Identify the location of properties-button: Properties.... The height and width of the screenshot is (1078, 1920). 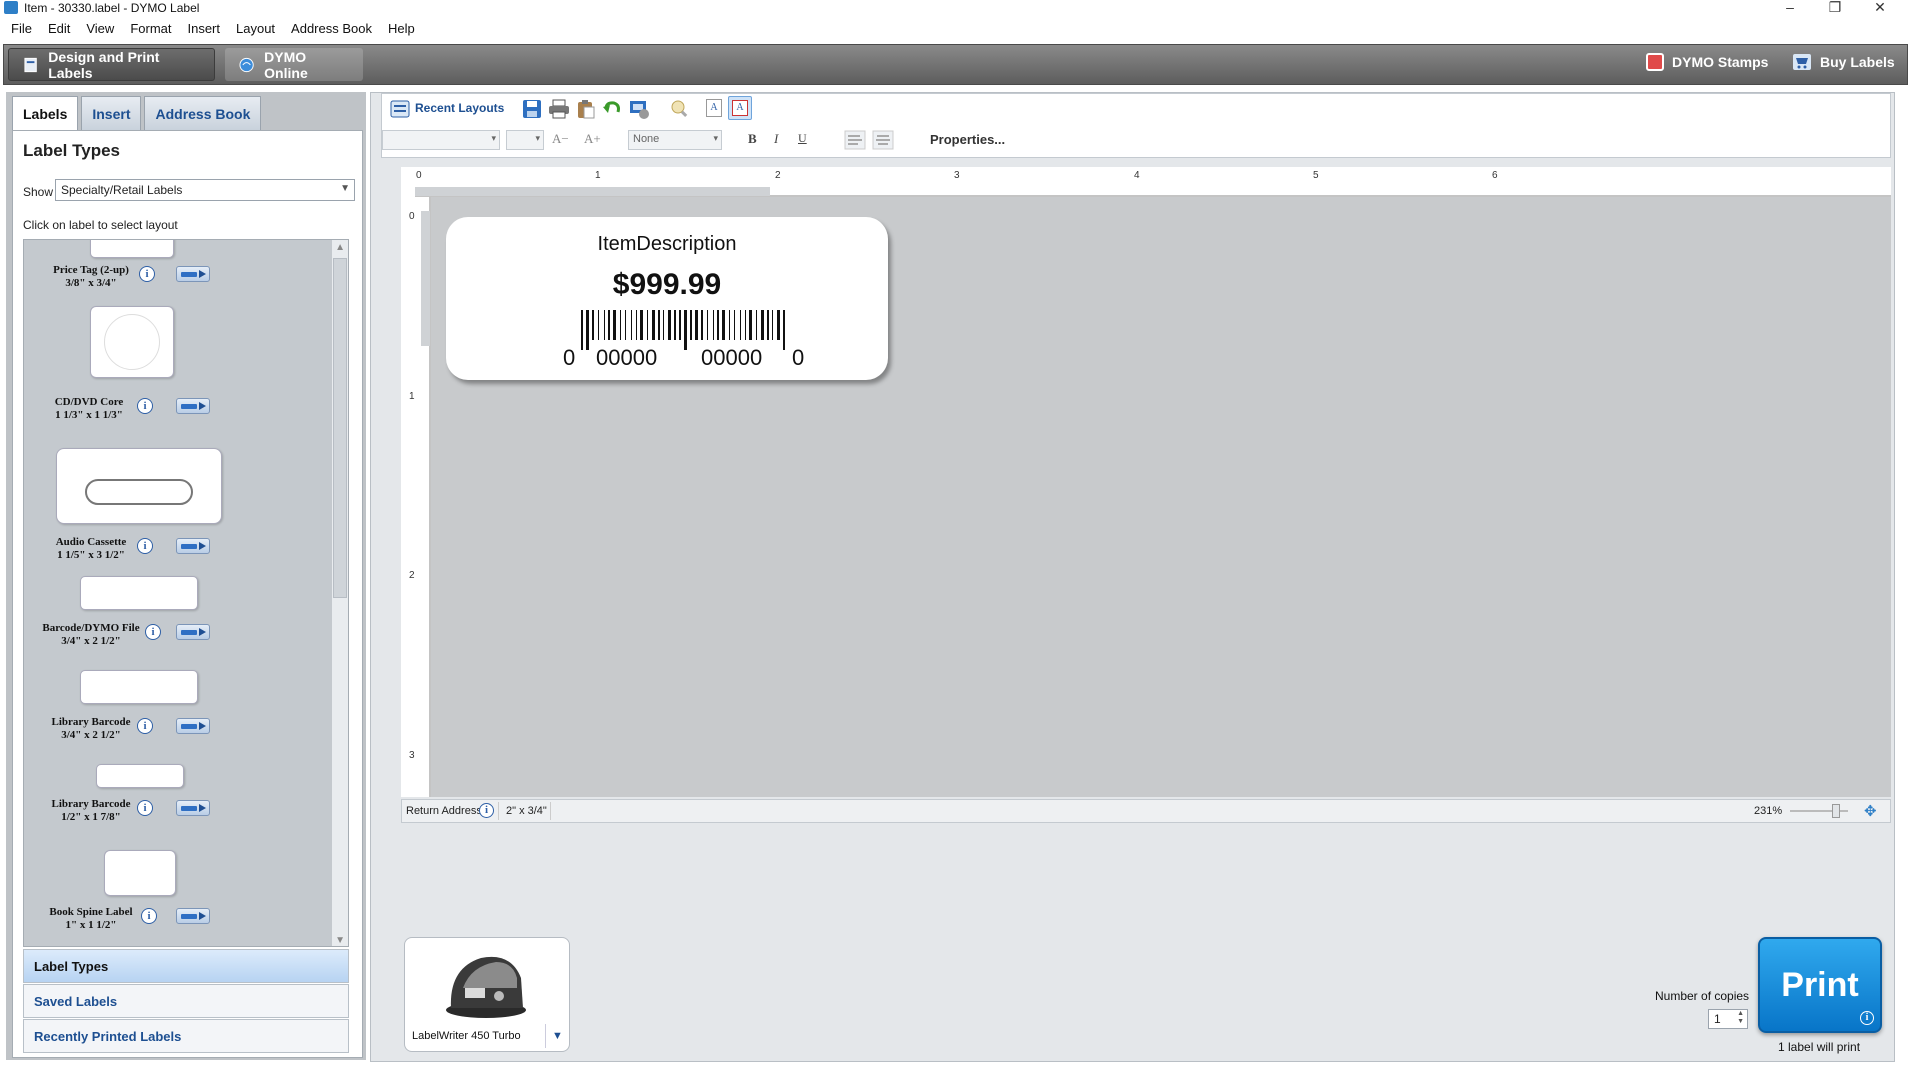
(967, 139).